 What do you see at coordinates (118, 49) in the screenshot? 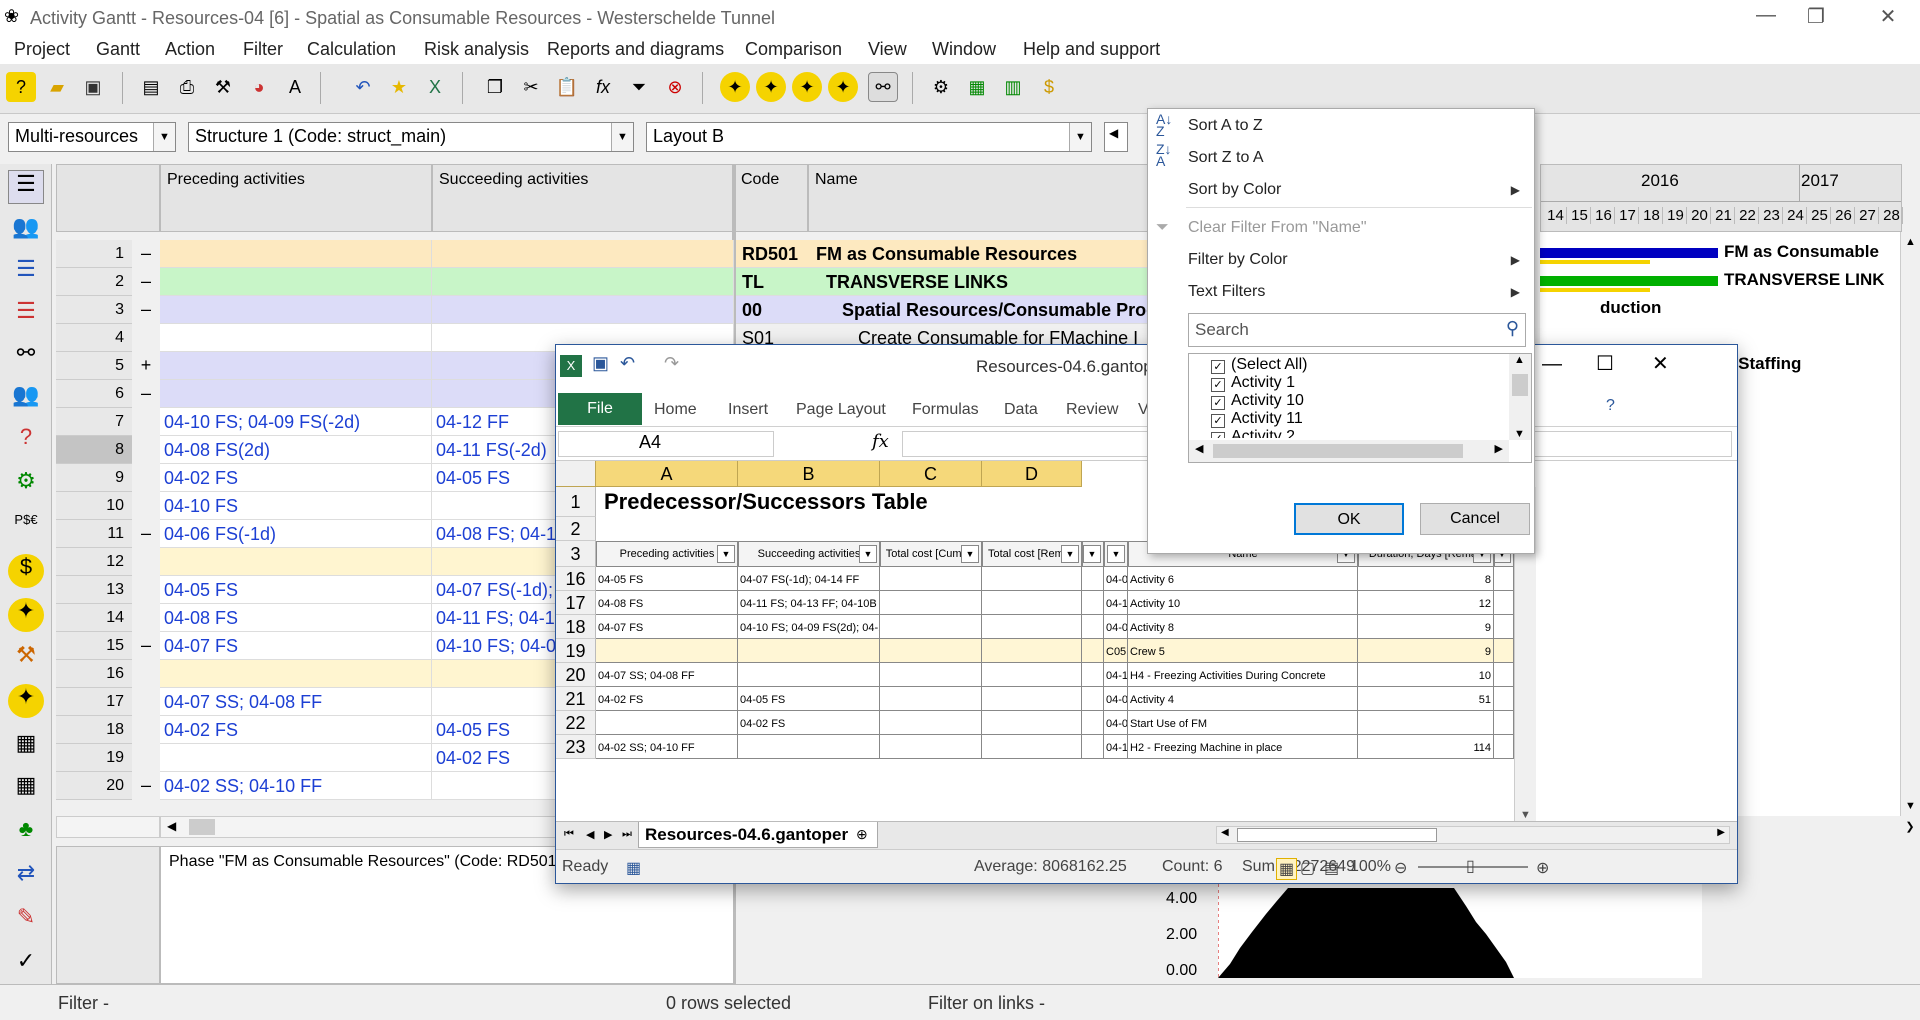
I see `menu-gantt: Gantt` at bounding box center [118, 49].